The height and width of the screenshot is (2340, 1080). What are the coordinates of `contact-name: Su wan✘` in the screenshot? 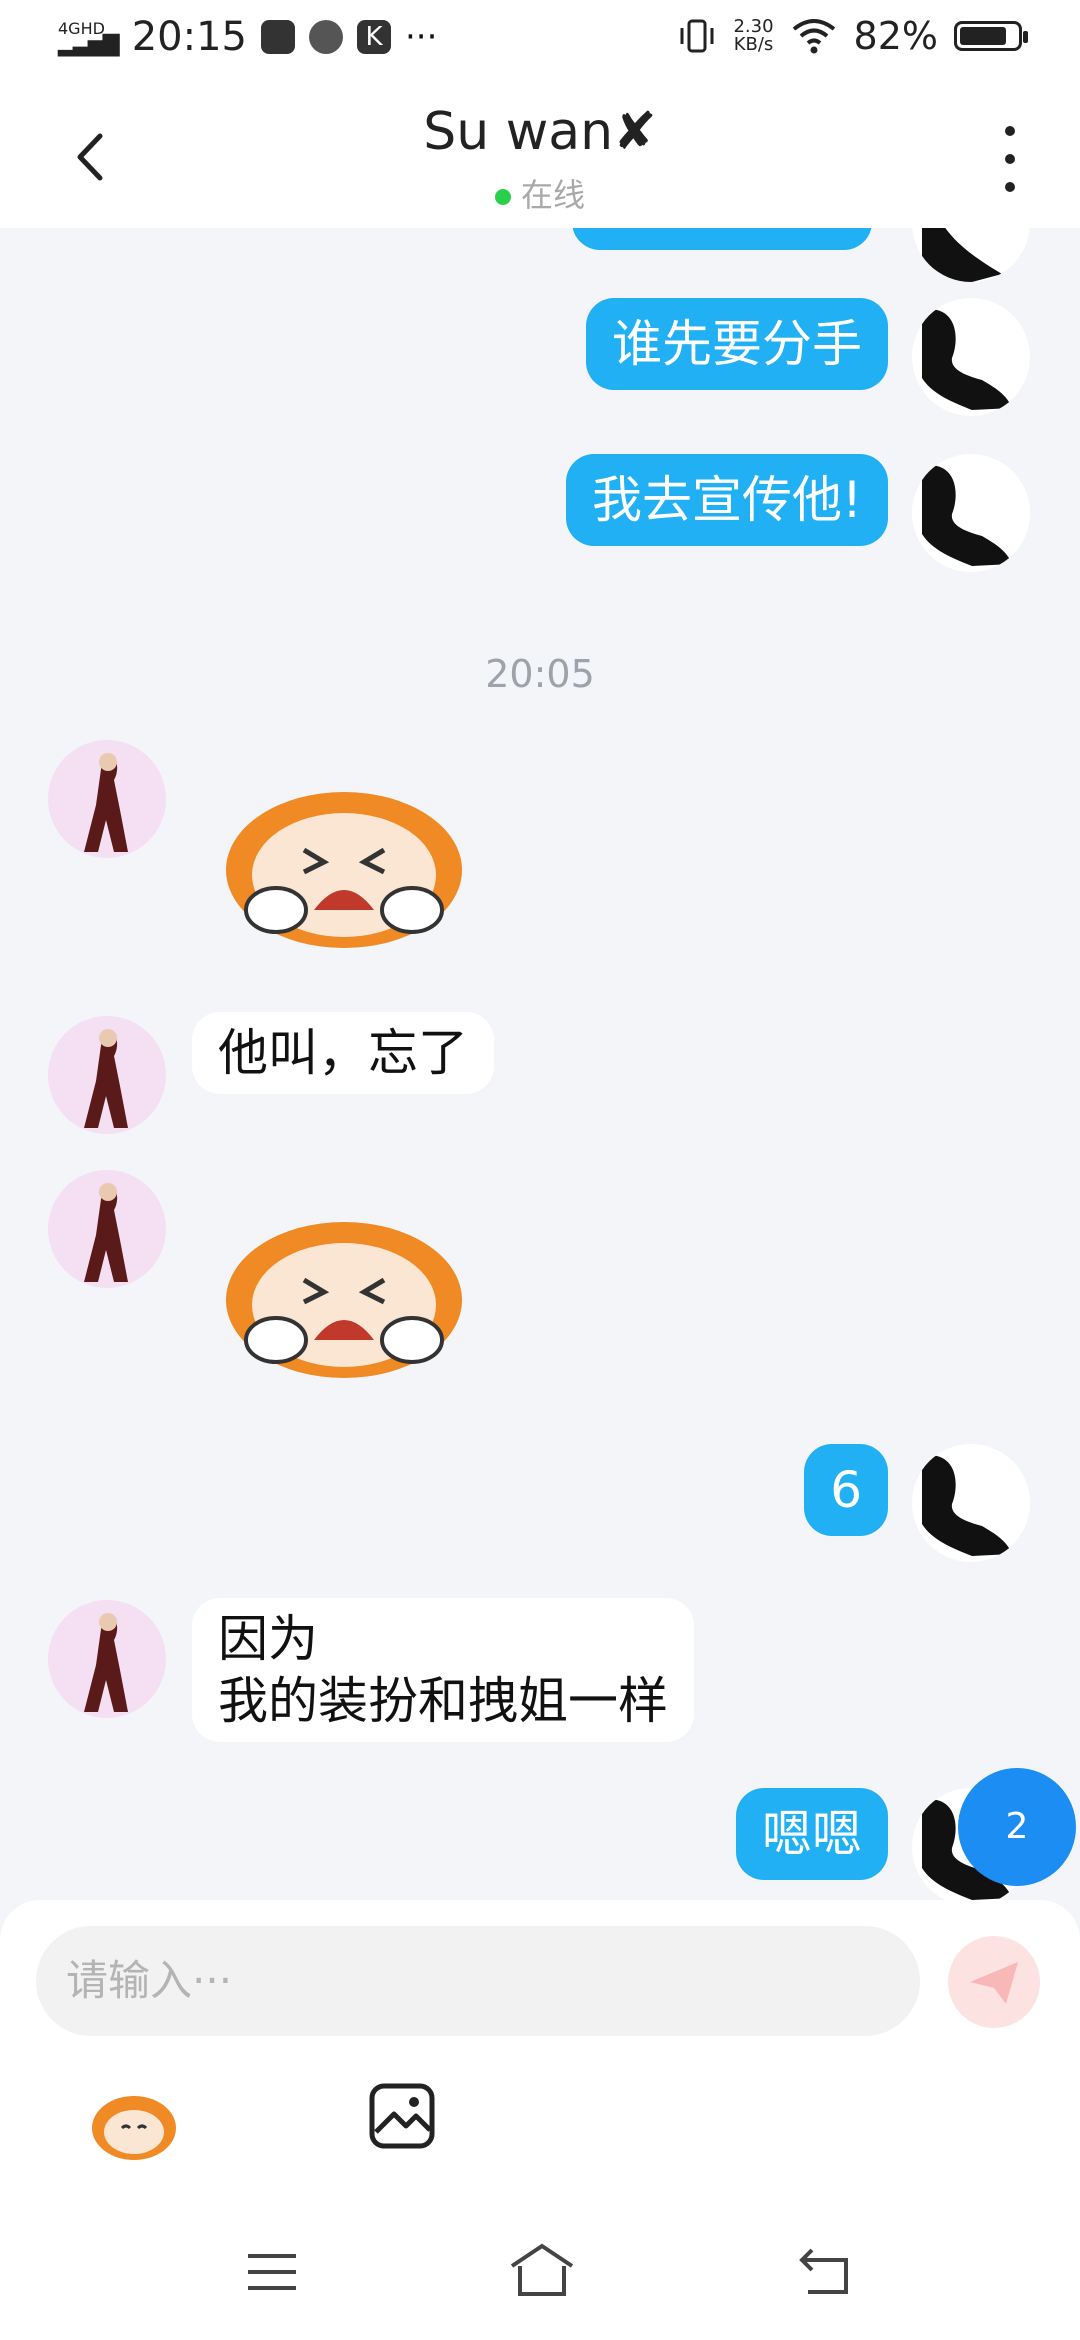 It's located at (540, 132).